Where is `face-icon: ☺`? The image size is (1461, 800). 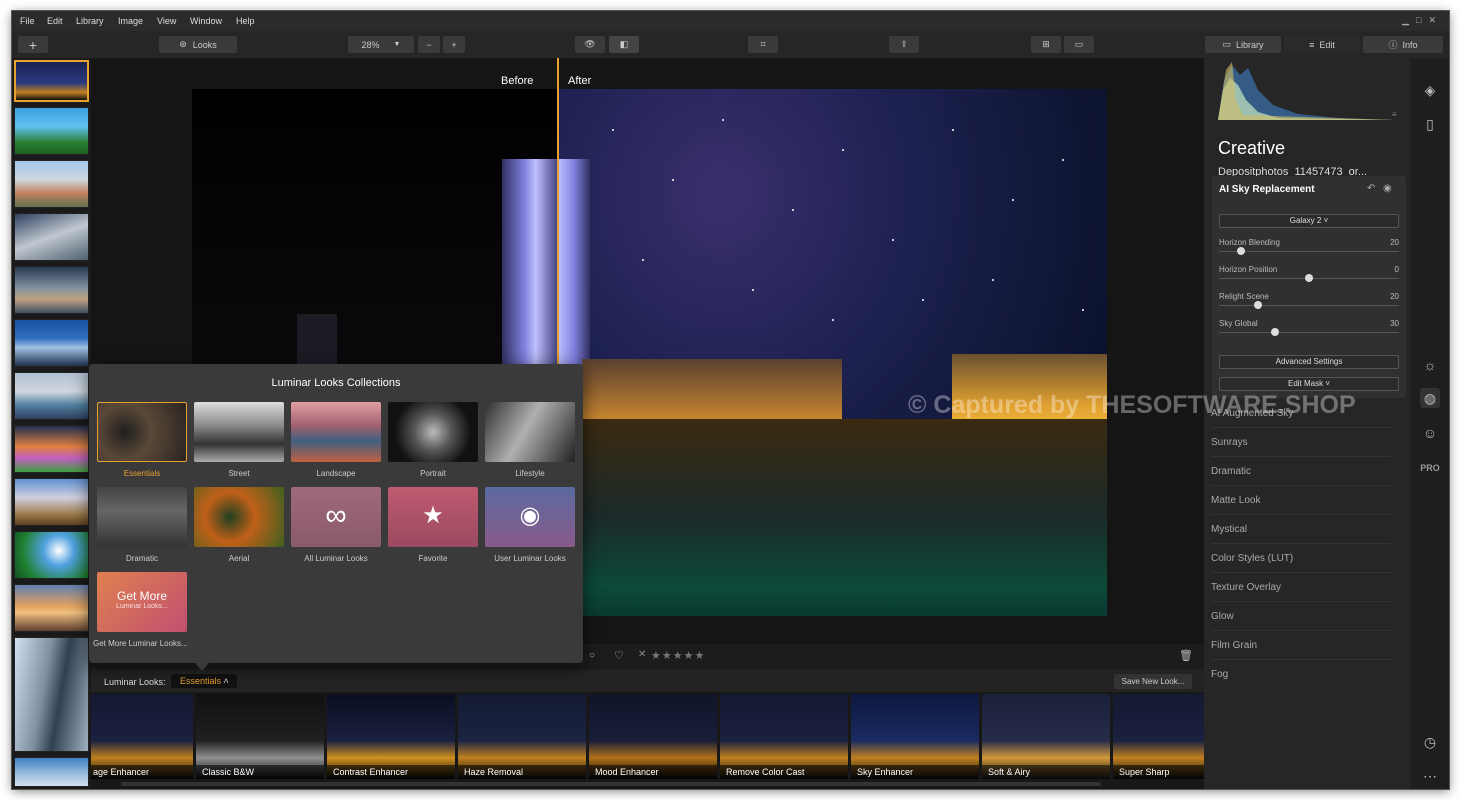 face-icon: ☺ is located at coordinates (1430, 433).